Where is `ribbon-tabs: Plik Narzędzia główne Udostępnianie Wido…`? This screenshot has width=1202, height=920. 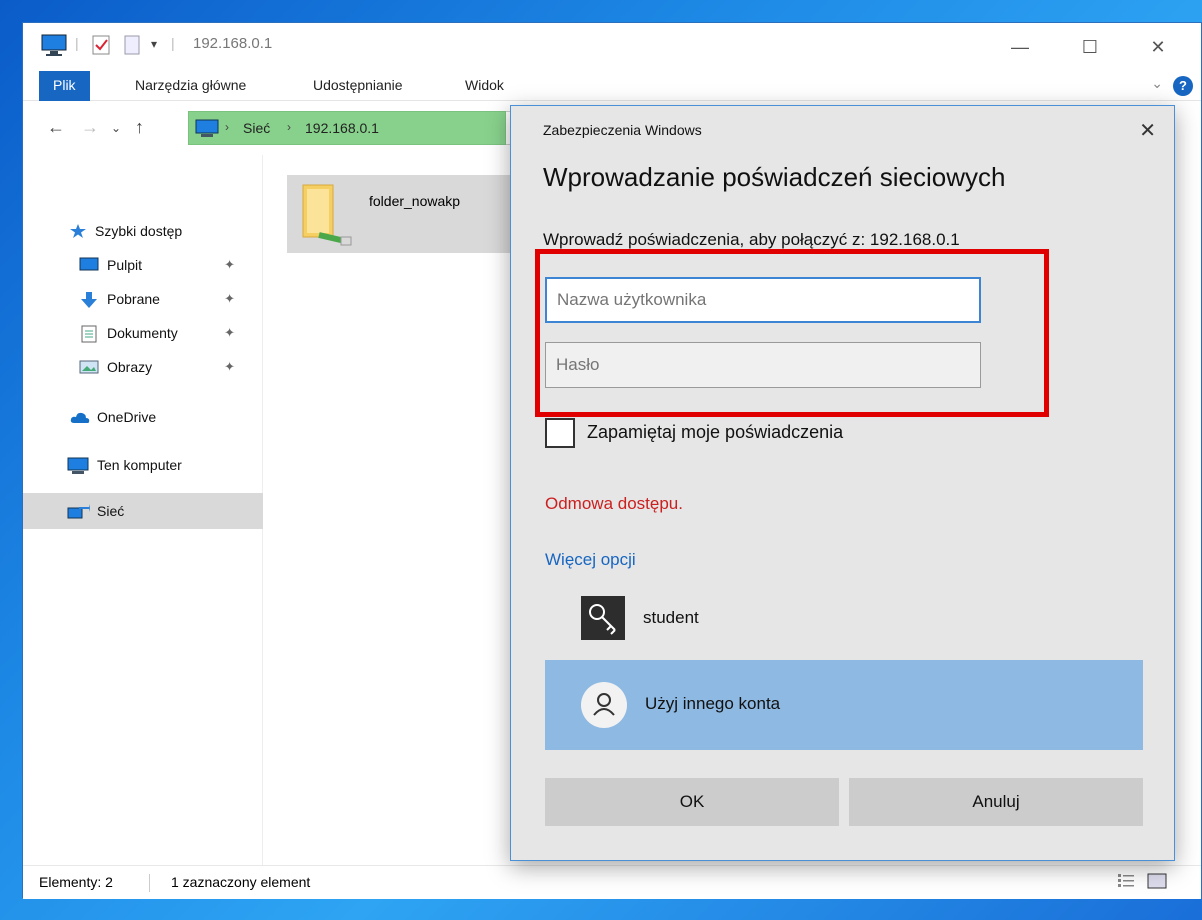 ribbon-tabs: Plik Narzędzia główne Udostępnianie Wido… is located at coordinates (612, 86).